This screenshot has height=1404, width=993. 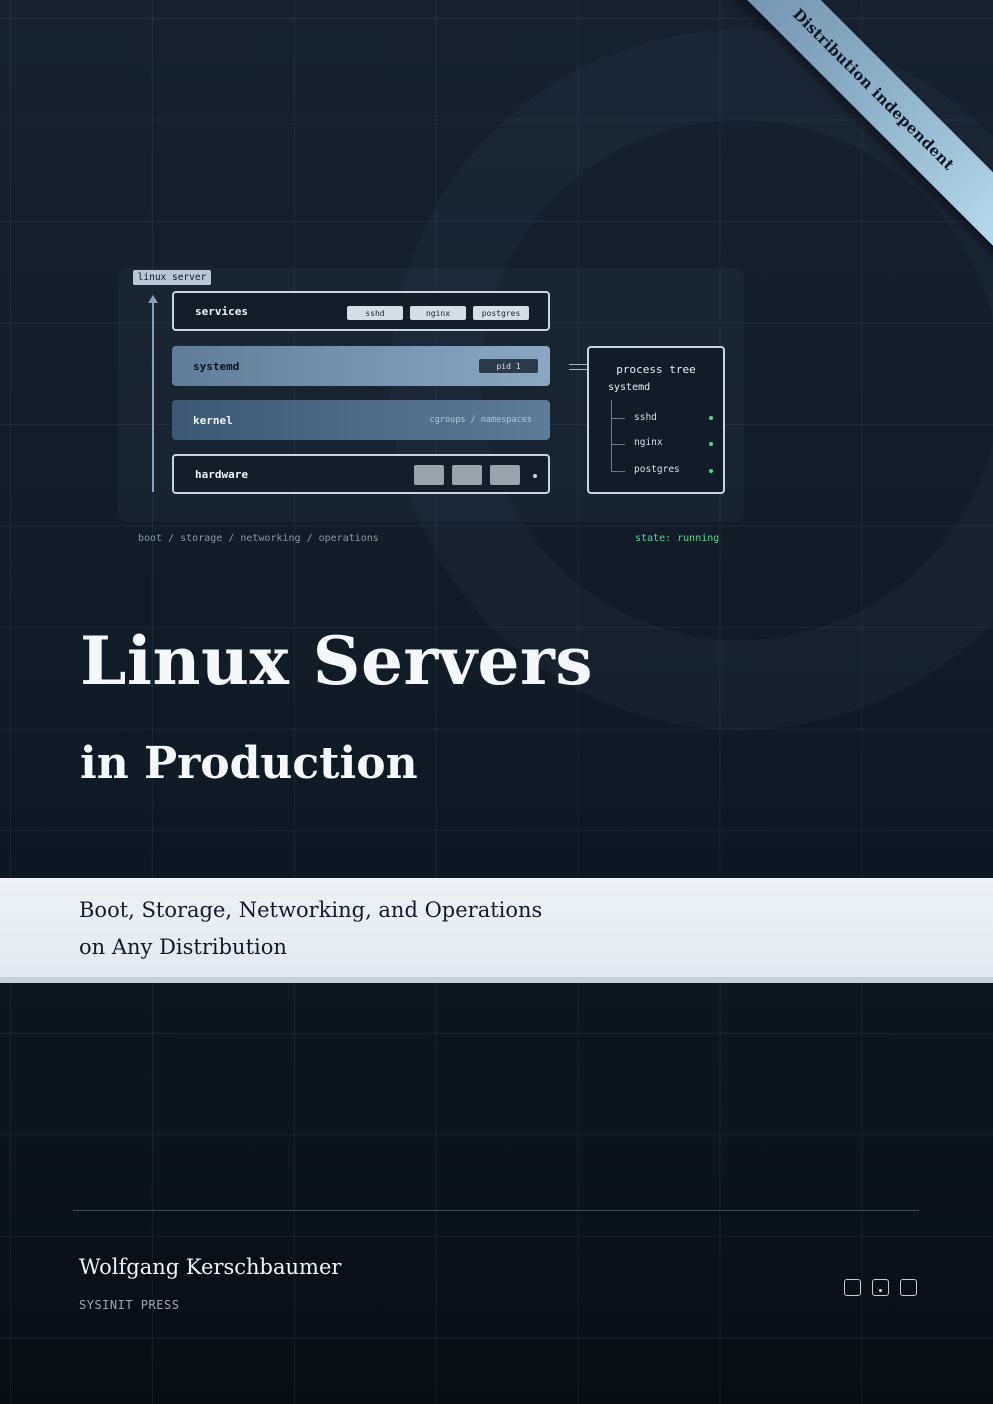 What do you see at coordinates (648, 442) in the screenshot?
I see `process-item: nginx` at bounding box center [648, 442].